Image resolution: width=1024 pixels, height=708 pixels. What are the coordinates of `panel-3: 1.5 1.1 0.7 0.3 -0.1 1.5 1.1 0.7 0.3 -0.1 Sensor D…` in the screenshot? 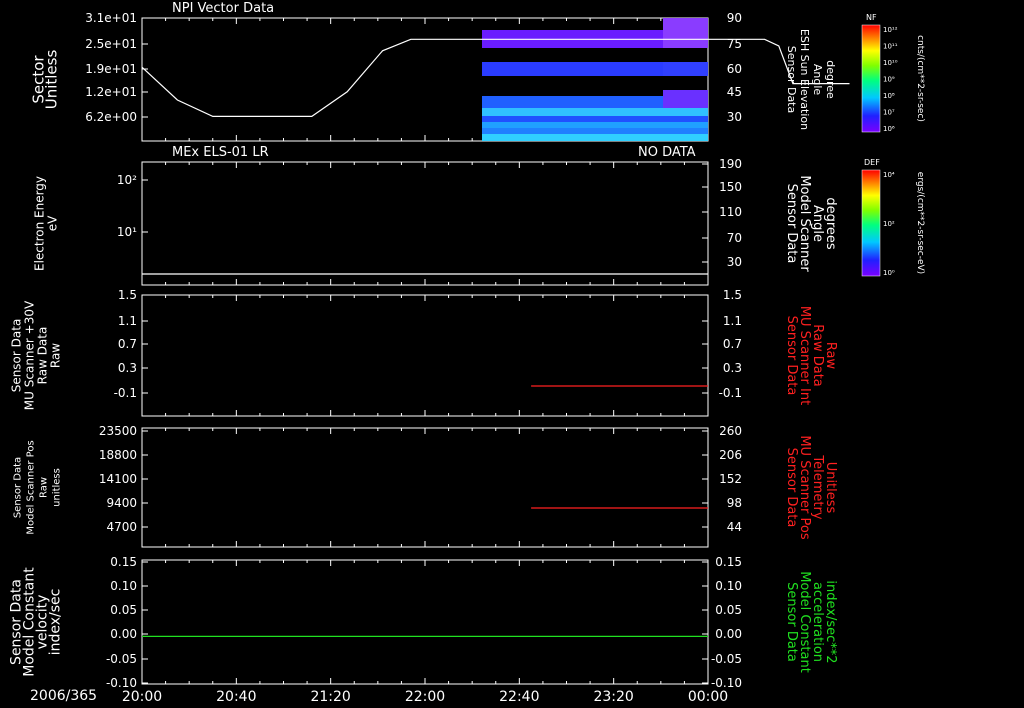 It's located at (424, 352).